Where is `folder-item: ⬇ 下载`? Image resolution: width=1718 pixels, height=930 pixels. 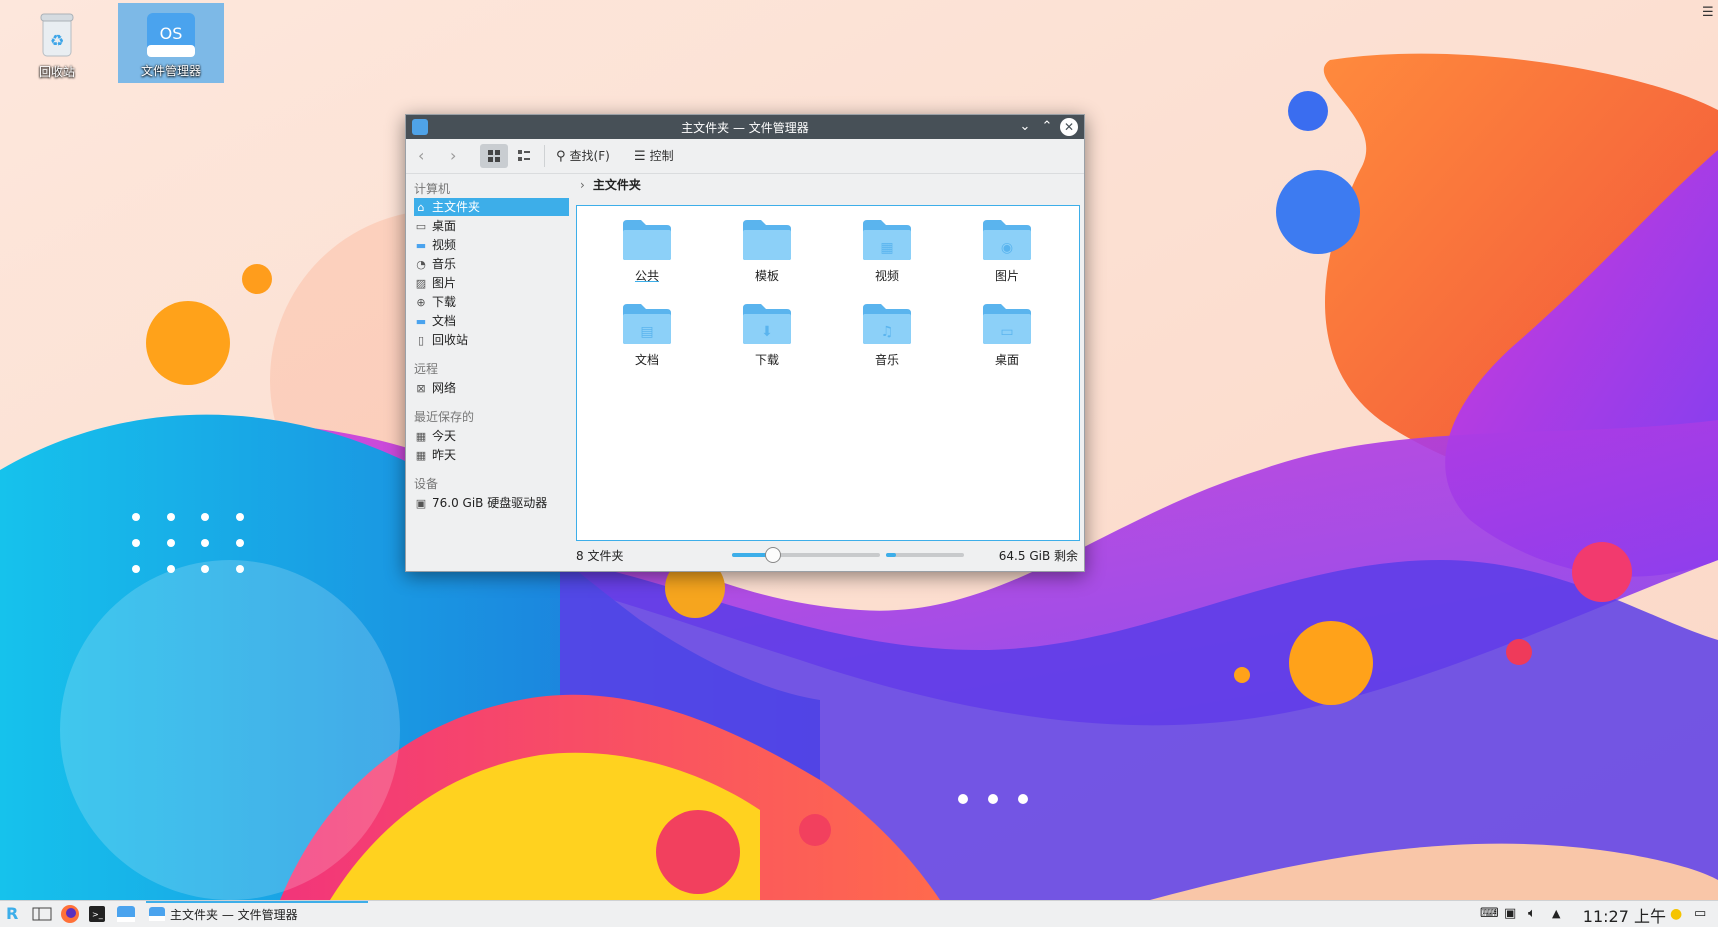
folder-item: ⬇ 下载 is located at coordinates (767, 343).